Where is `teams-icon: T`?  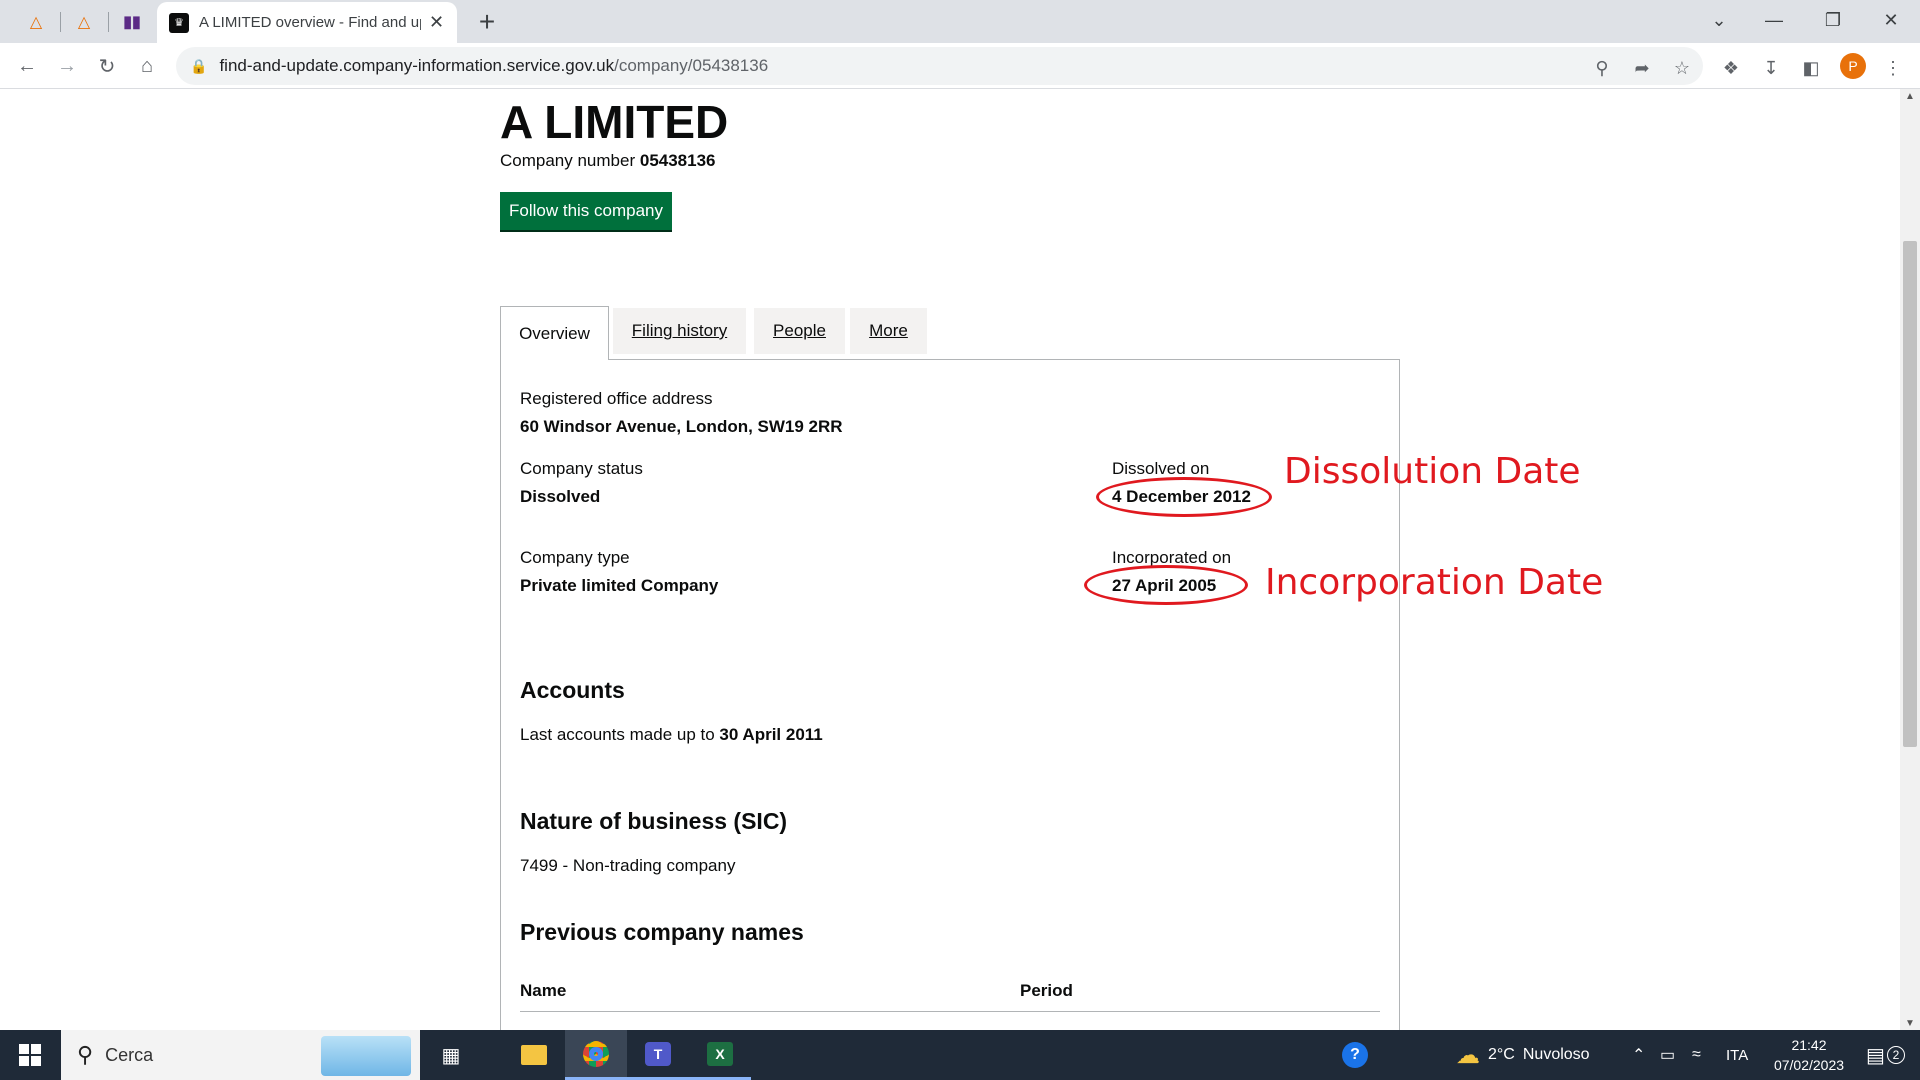 teams-icon: T is located at coordinates (658, 1053).